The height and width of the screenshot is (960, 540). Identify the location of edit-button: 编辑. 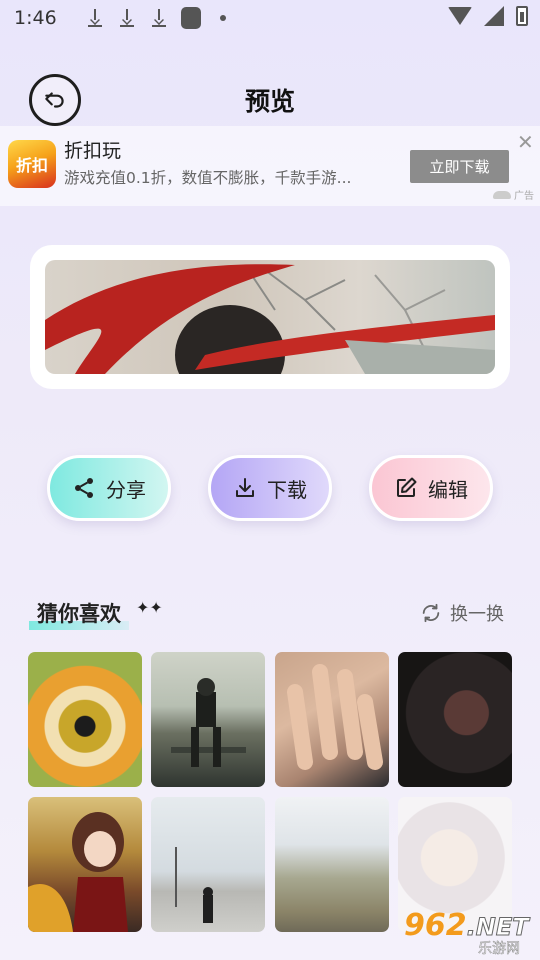
(431, 488).